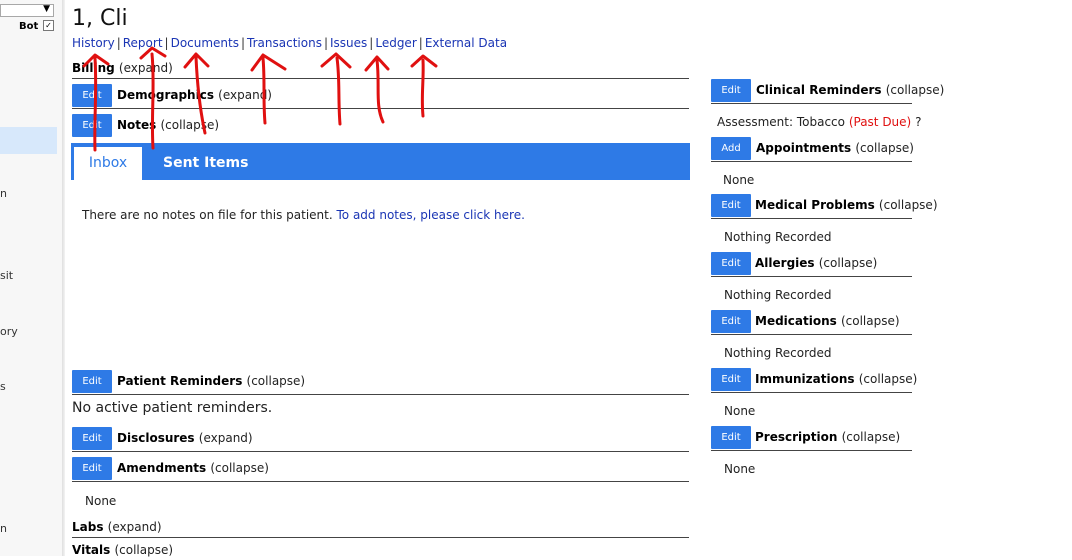 The height and width of the screenshot is (560, 1072). Describe the element at coordinates (122, 68) in the screenshot. I see `billing-title: Billing (expand)` at that location.